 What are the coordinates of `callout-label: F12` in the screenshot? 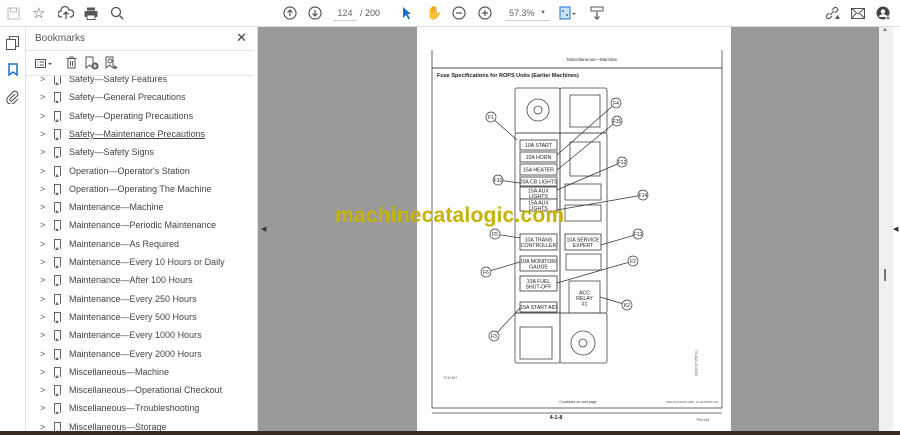 It's located at (622, 163).